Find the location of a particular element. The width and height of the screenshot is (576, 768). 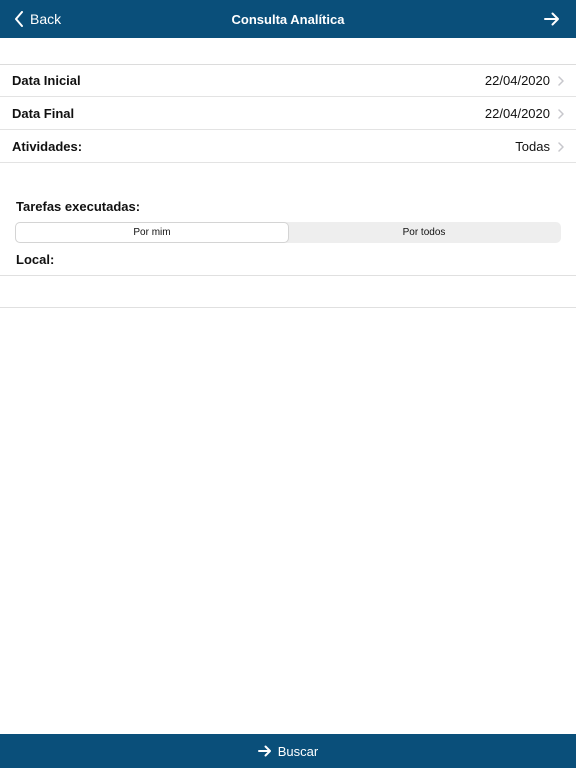

page-title: Consulta Analítica is located at coordinates (288, 19).